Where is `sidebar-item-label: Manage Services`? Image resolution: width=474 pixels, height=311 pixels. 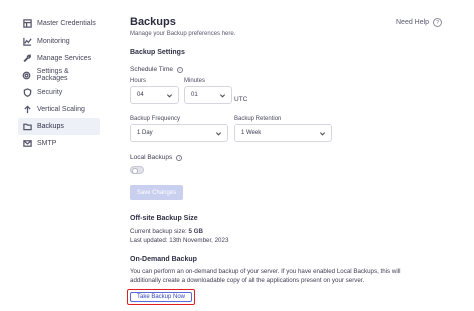
sidebar-item-label: Manage Services is located at coordinates (64, 58).